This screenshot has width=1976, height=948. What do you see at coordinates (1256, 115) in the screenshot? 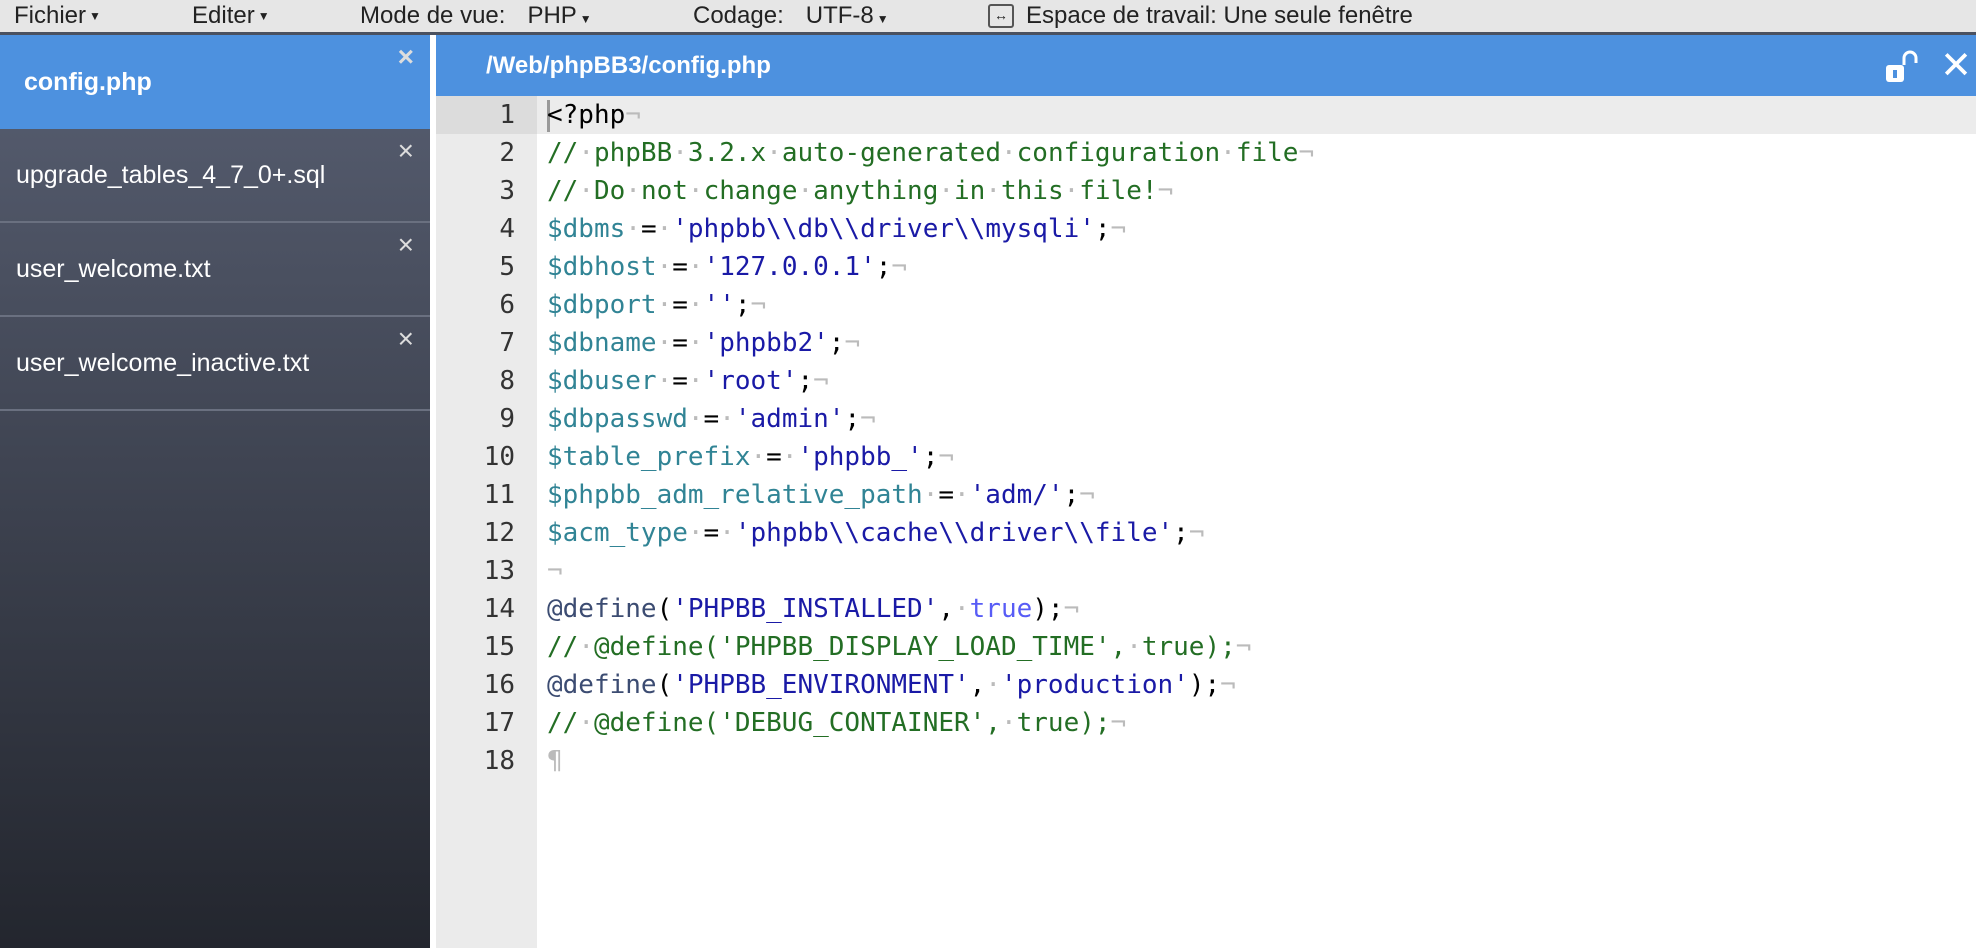
I see `code-line: <?php¬` at bounding box center [1256, 115].